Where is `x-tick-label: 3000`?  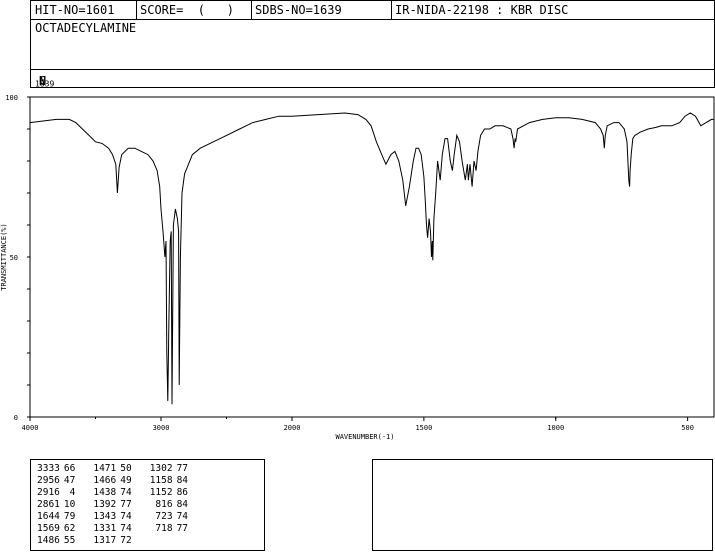 x-tick-label: 3000 is located at coordinates (161, 428).